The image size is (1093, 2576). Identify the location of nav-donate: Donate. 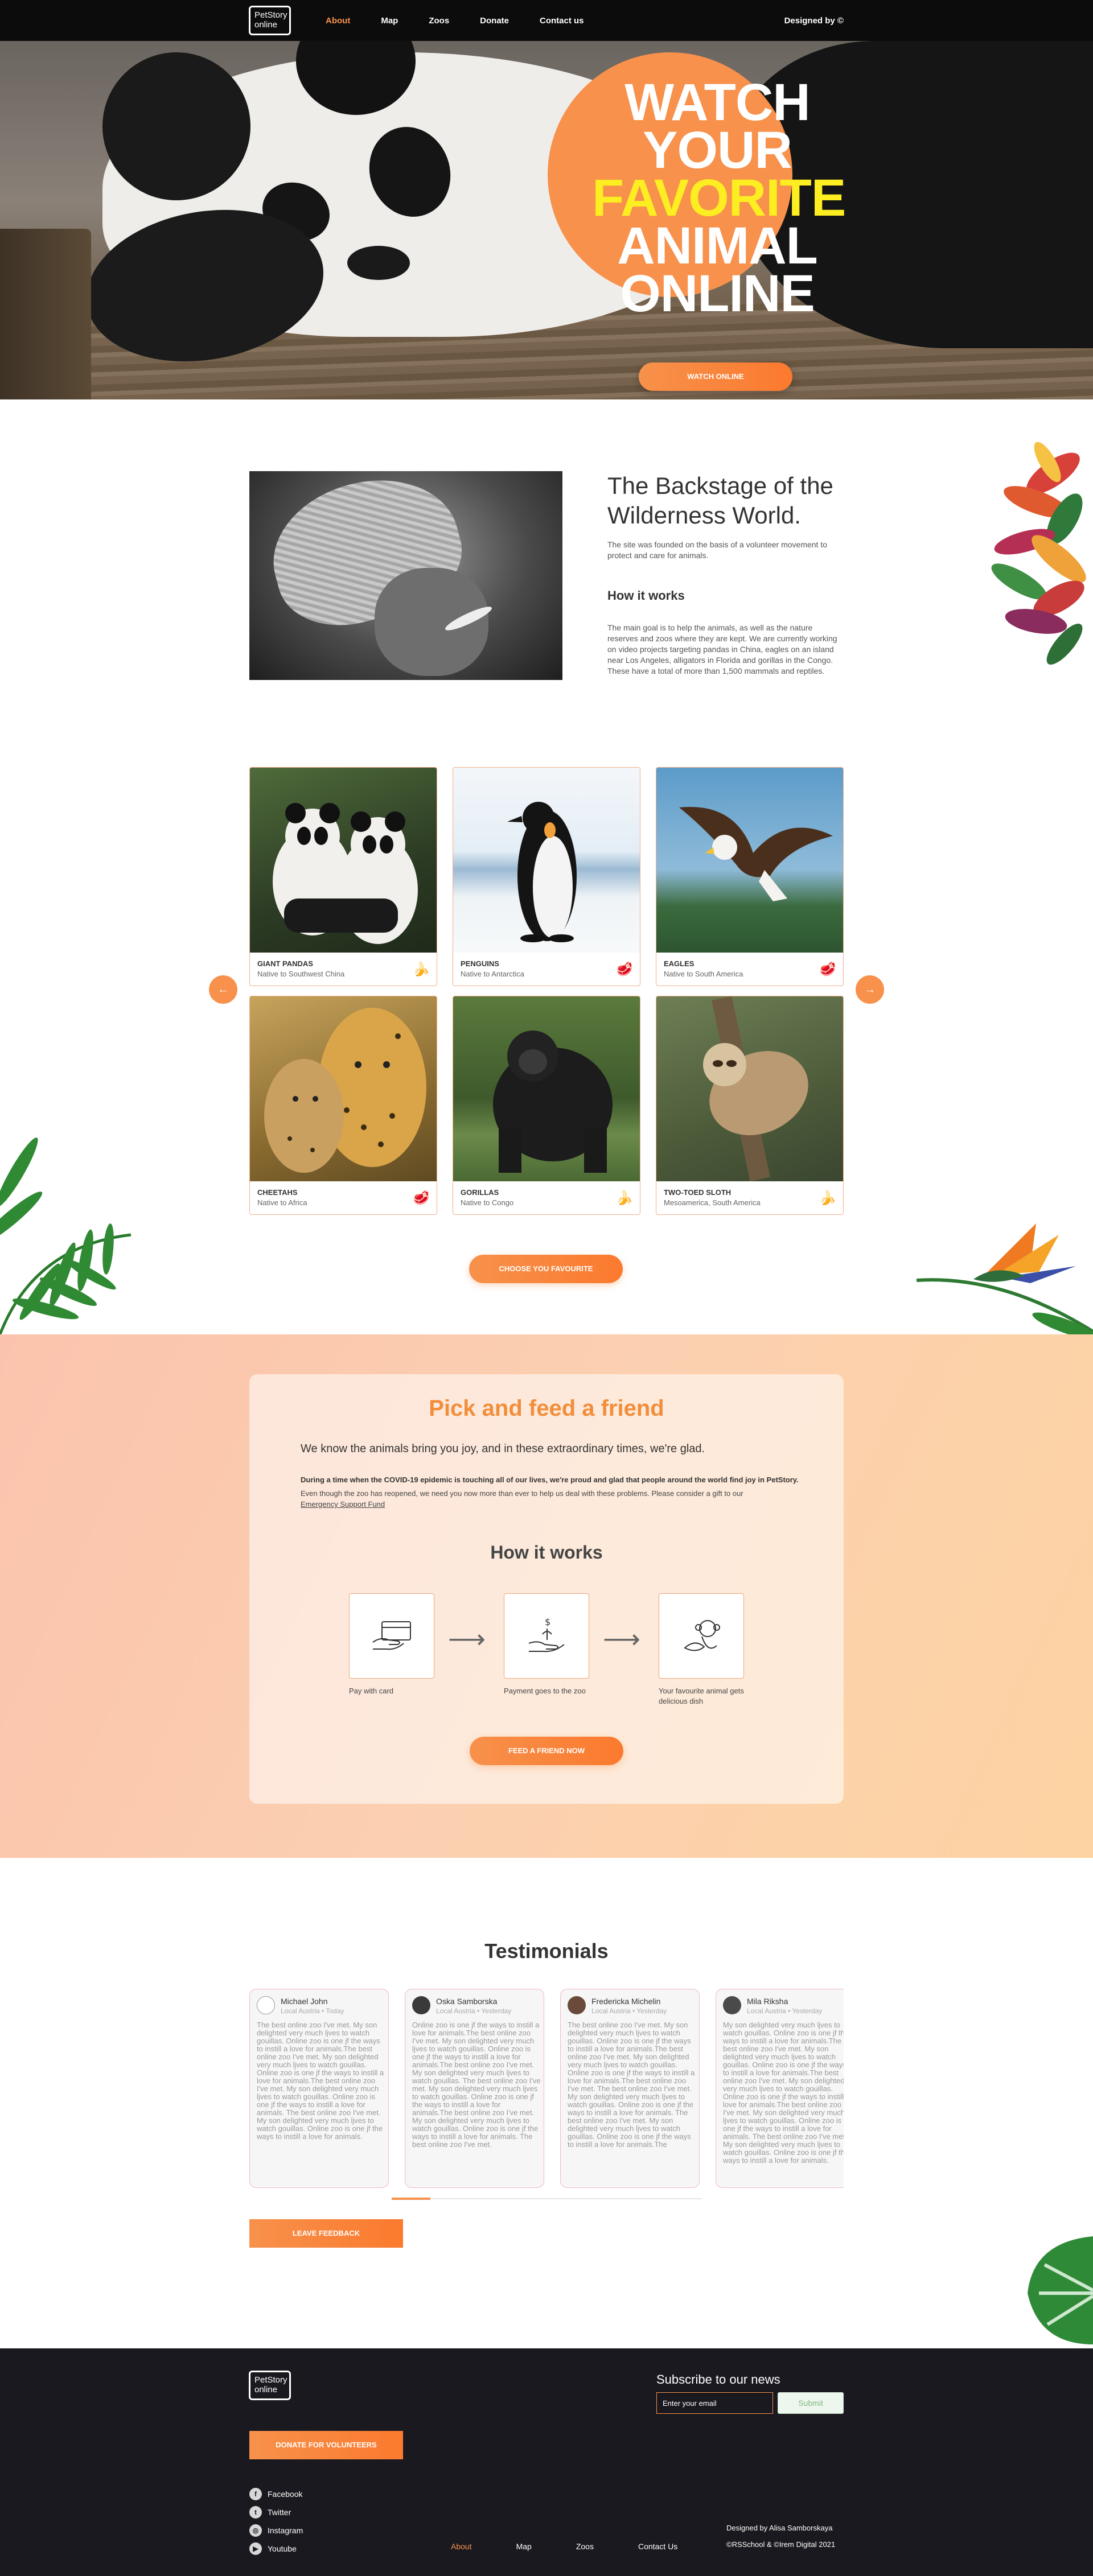
(494, 21).